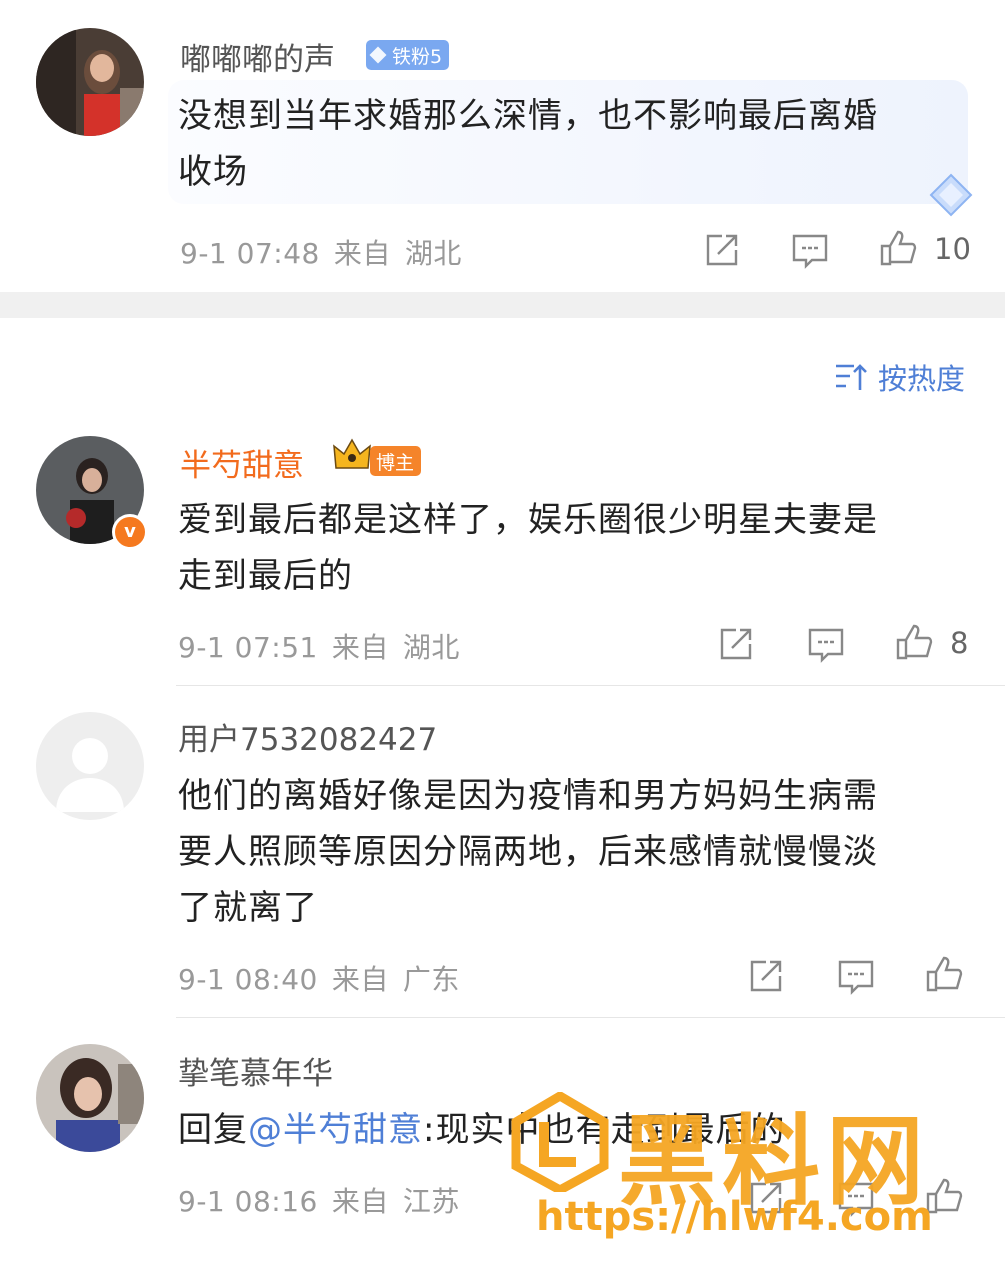 The image size is (1005, 1280). I want to click on comment-text: 爱到最后都是这样了，娱乐圈很少明星夫妻是 走到最后的, so click(528, 548).